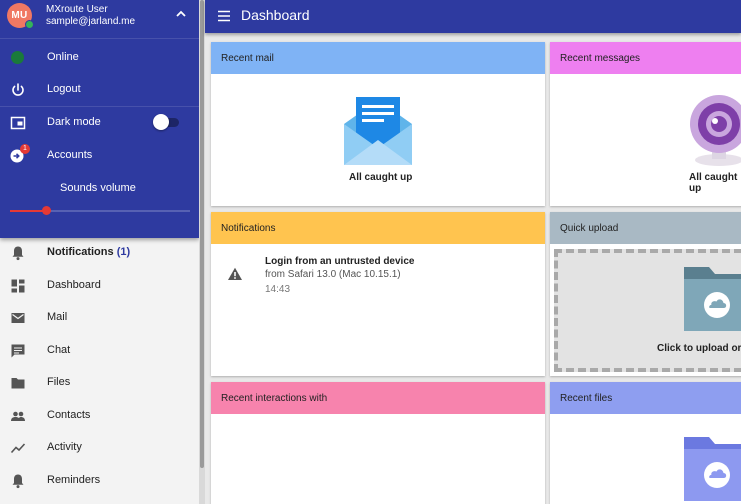 The image size is (741, 504). I want to click on envelope-illustration-icon, so click(378, 131).